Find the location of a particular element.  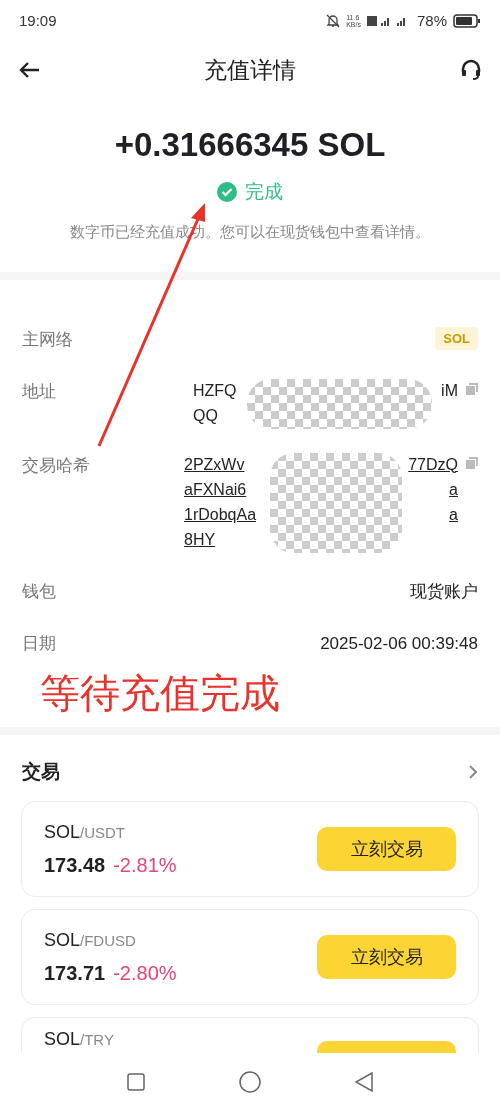

section-title: 交易 is located at coordinates (41, 771).